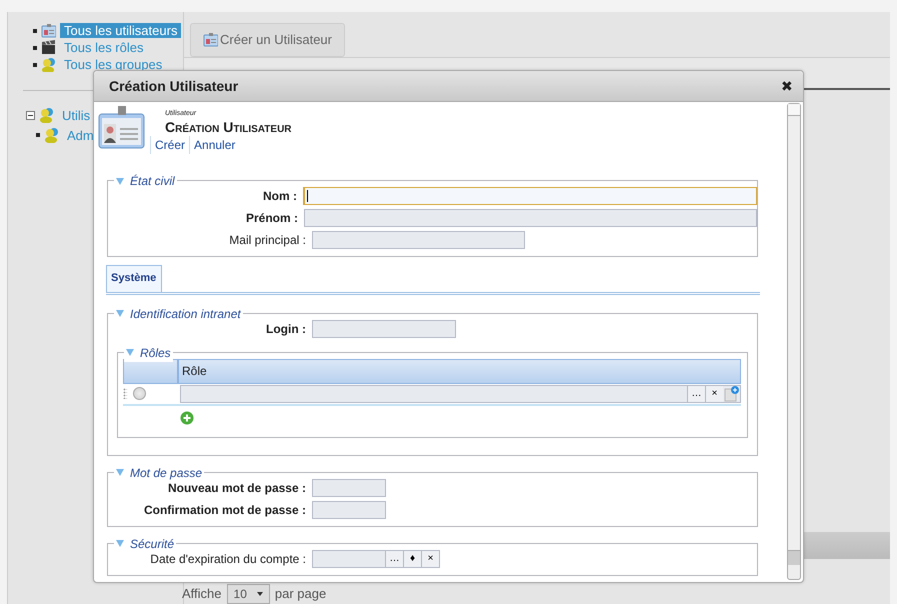 The image size is (897, 604). Describe the element at coordinates (202, 594) in the screenshot. I see `pager-label: Affiche` at that location.